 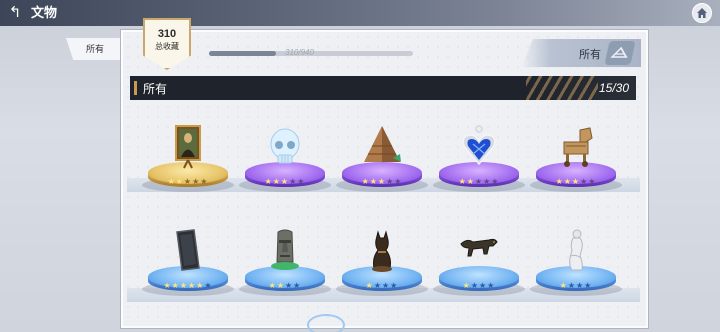 I want to click on artifact-bastet-cat: ★★★★, so click(x=382, y=273).